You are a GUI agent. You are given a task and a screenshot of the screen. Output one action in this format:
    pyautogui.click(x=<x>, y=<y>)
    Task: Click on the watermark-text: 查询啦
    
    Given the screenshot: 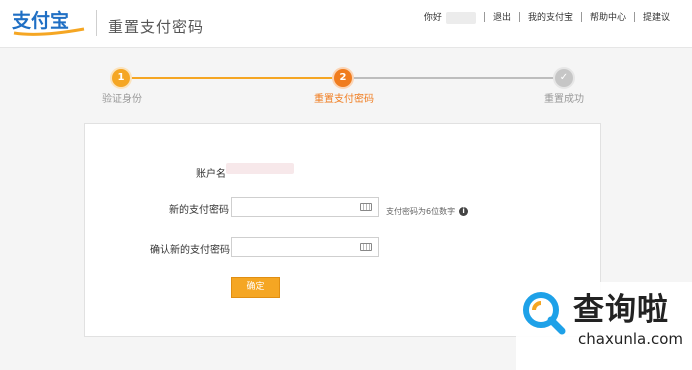 What is the action you would take?
    pyautogui.click(x=621, y=310)
    